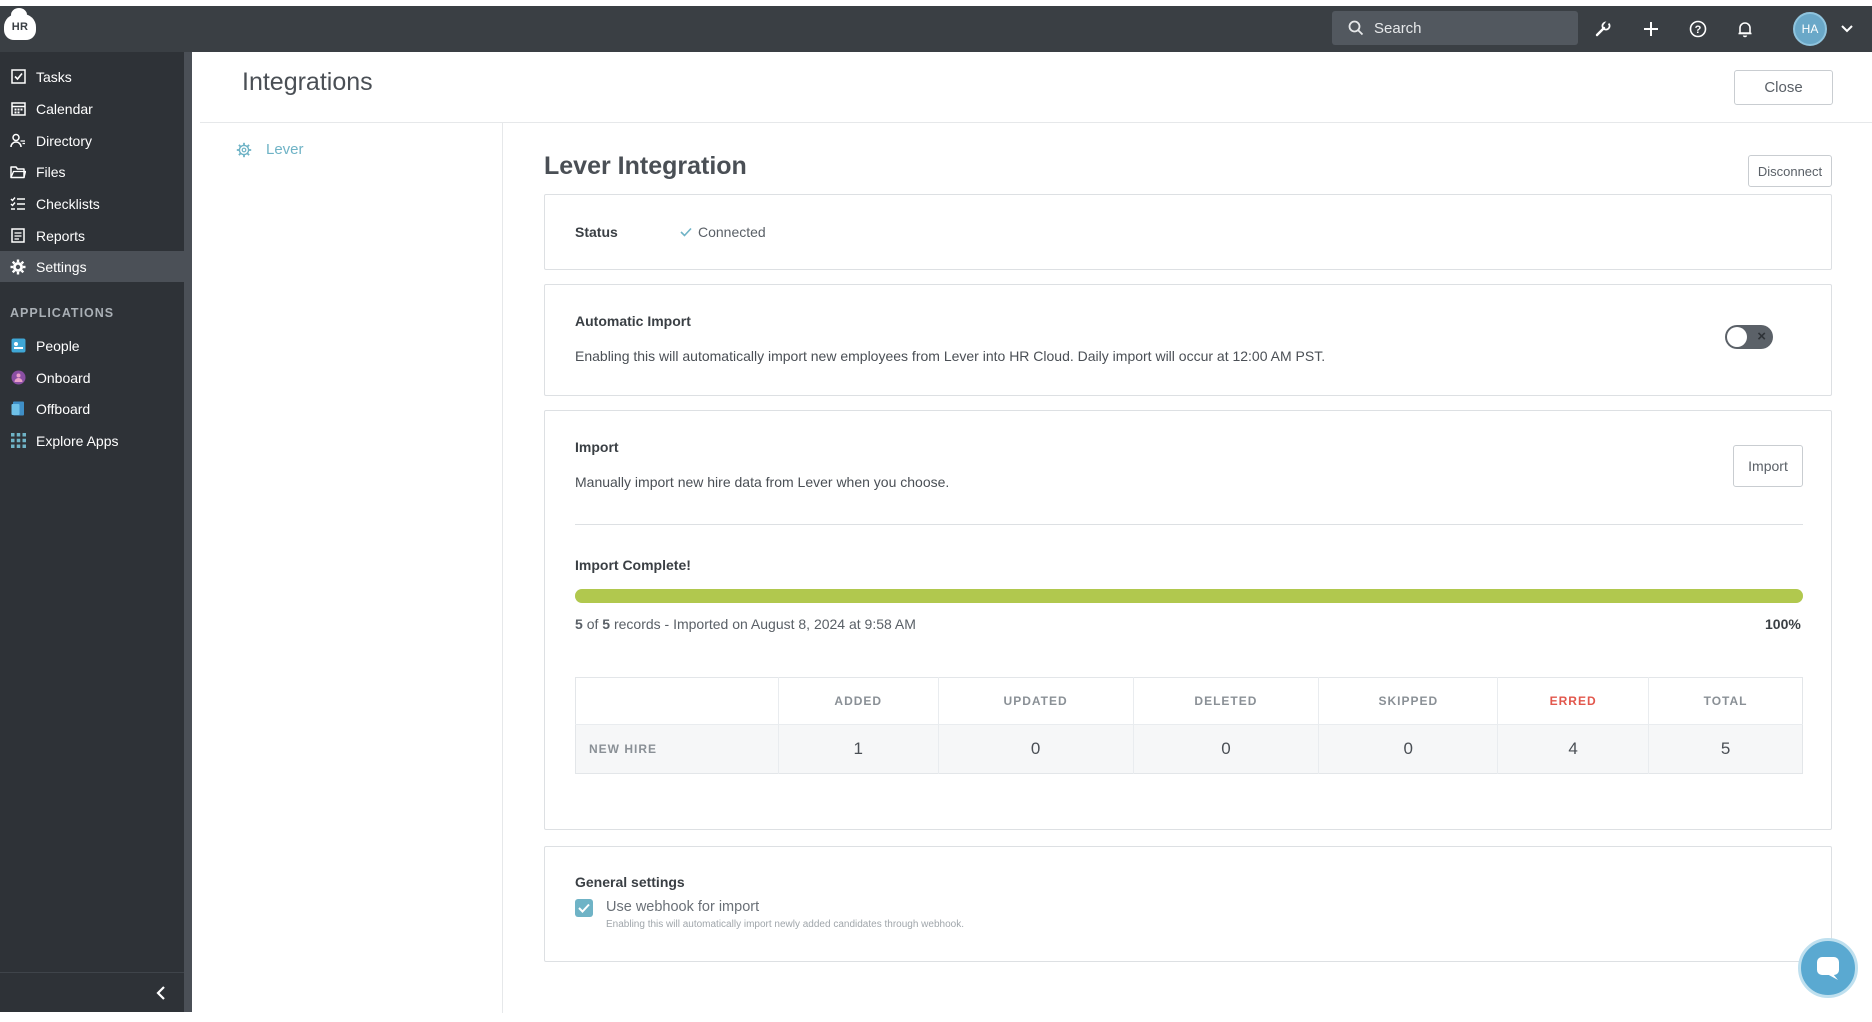 Image resolution: width=1872 pixels, height=1022 pixels. What do you see at coordinates (1036, 749) in the screenshot?
I see `table-cell-updated: 0` at bounding box center [1036, 749].